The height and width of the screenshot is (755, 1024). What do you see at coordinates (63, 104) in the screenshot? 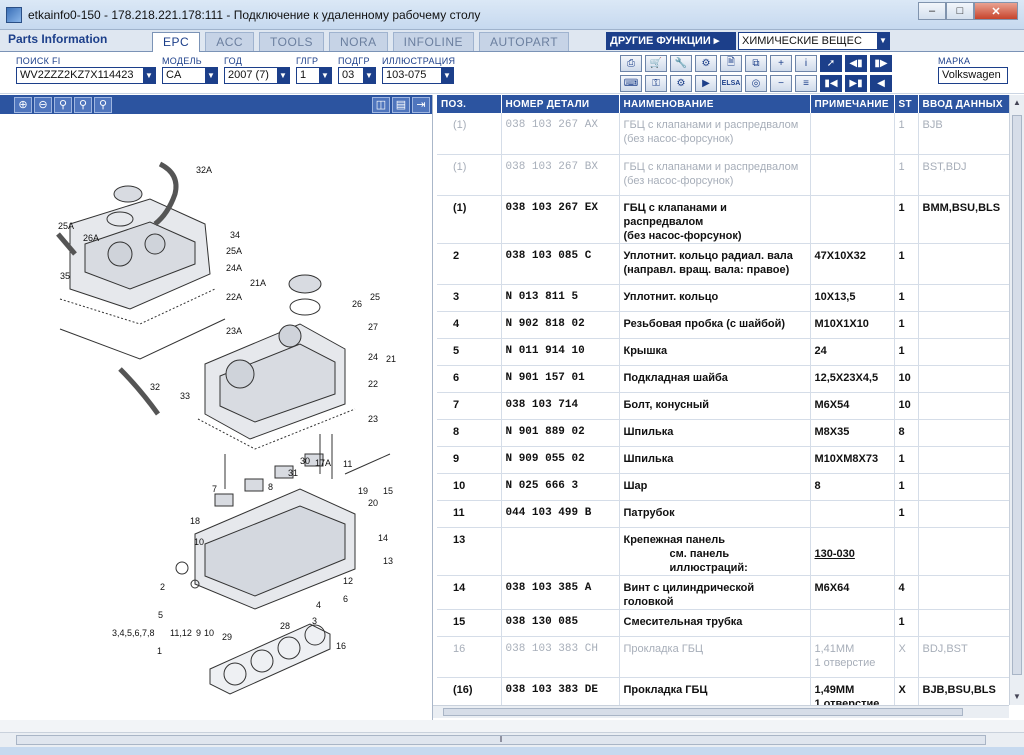
I see `zoom-area-icon: ⚲` at bounding box center [63, 104].